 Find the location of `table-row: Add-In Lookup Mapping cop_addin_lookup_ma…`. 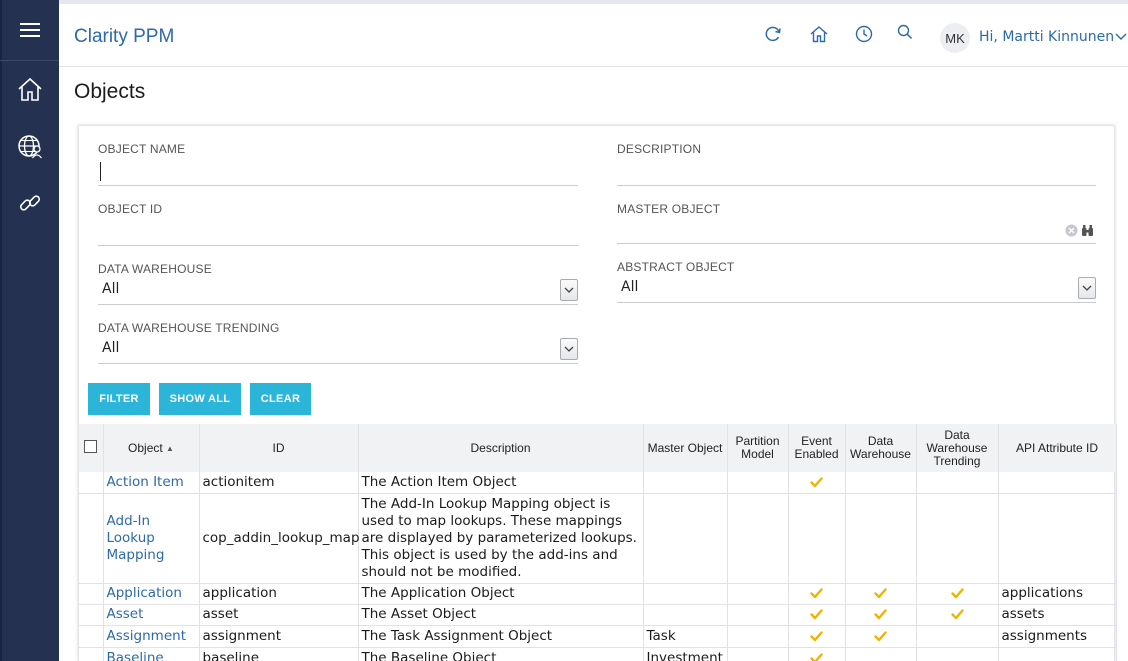

table-row: Add-In Lookup Mapping cop_addin_lookup_ma… is located at coordinates (598, 538).